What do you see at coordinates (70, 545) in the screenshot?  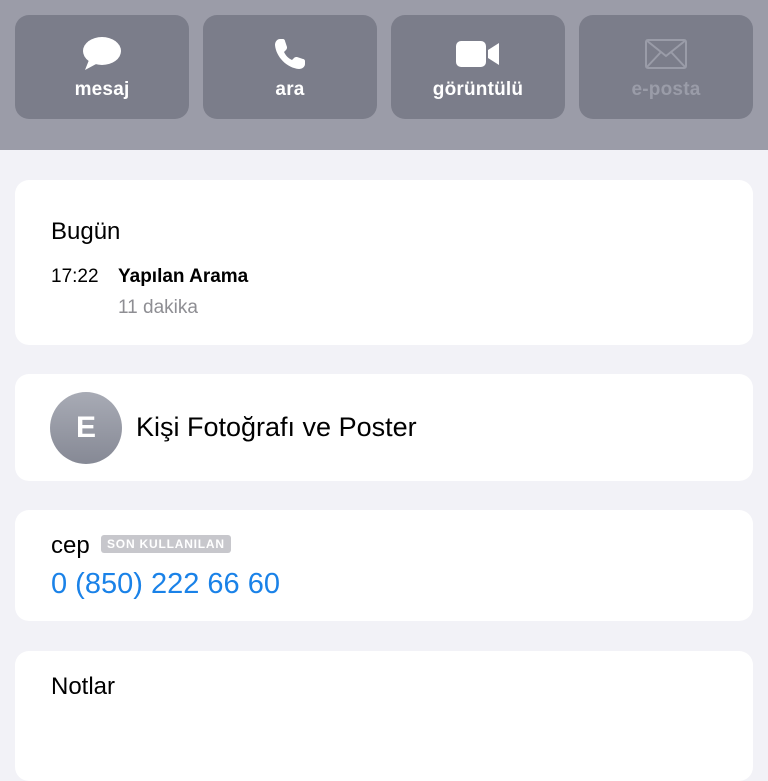 I see `phone-type-label: cep` at bounding box center [70, 545].